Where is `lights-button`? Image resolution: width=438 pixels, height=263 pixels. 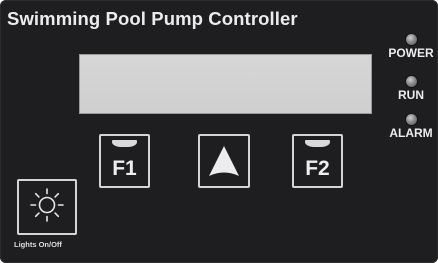 lights-button is located at coordinates (47, 207).